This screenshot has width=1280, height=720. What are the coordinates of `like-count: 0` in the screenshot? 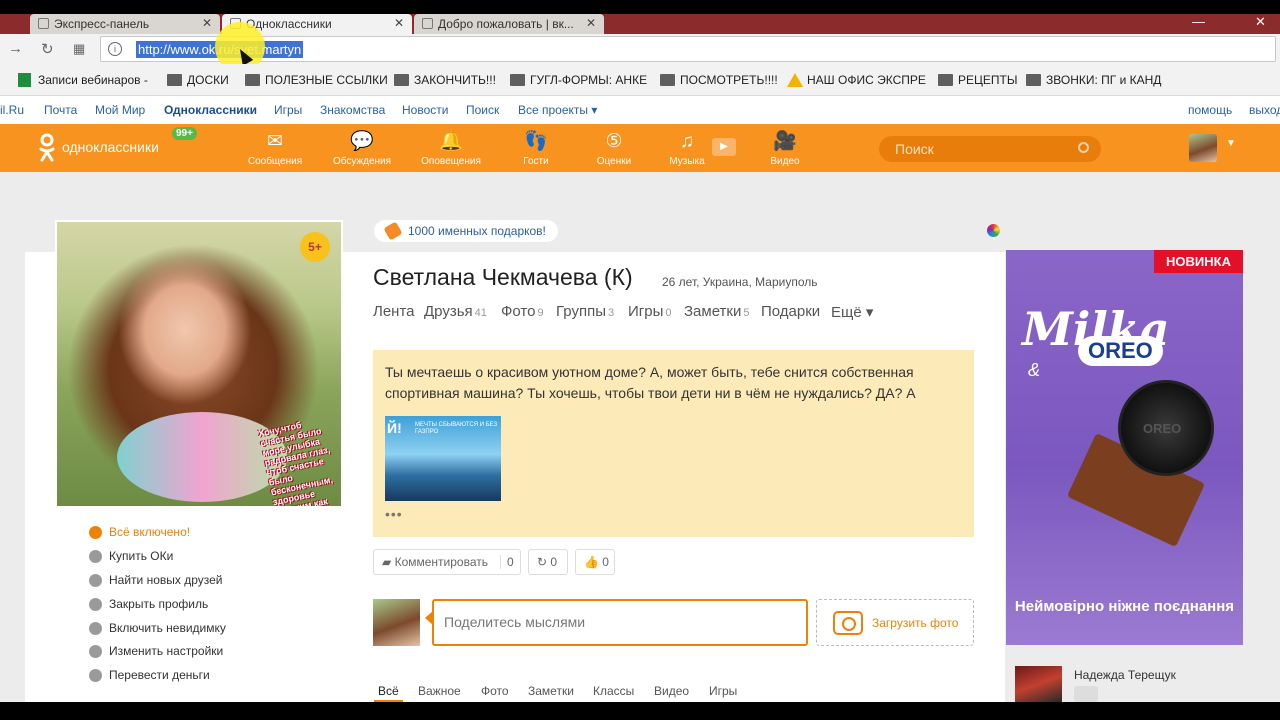 It's located at (605, 562).